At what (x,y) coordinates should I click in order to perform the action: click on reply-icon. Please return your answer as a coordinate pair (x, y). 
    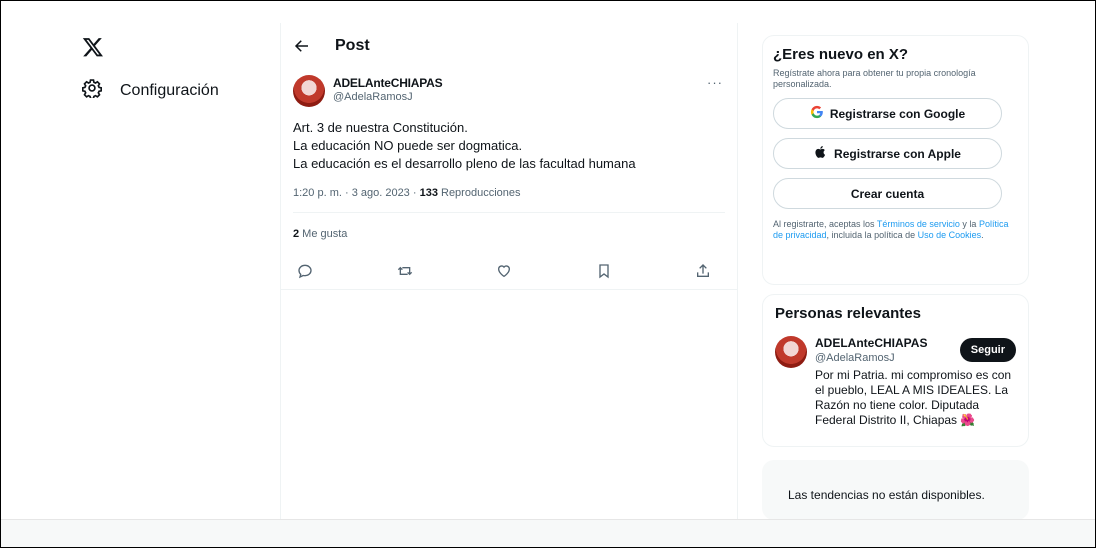
    Looking at the image, I should click on (306, 272).